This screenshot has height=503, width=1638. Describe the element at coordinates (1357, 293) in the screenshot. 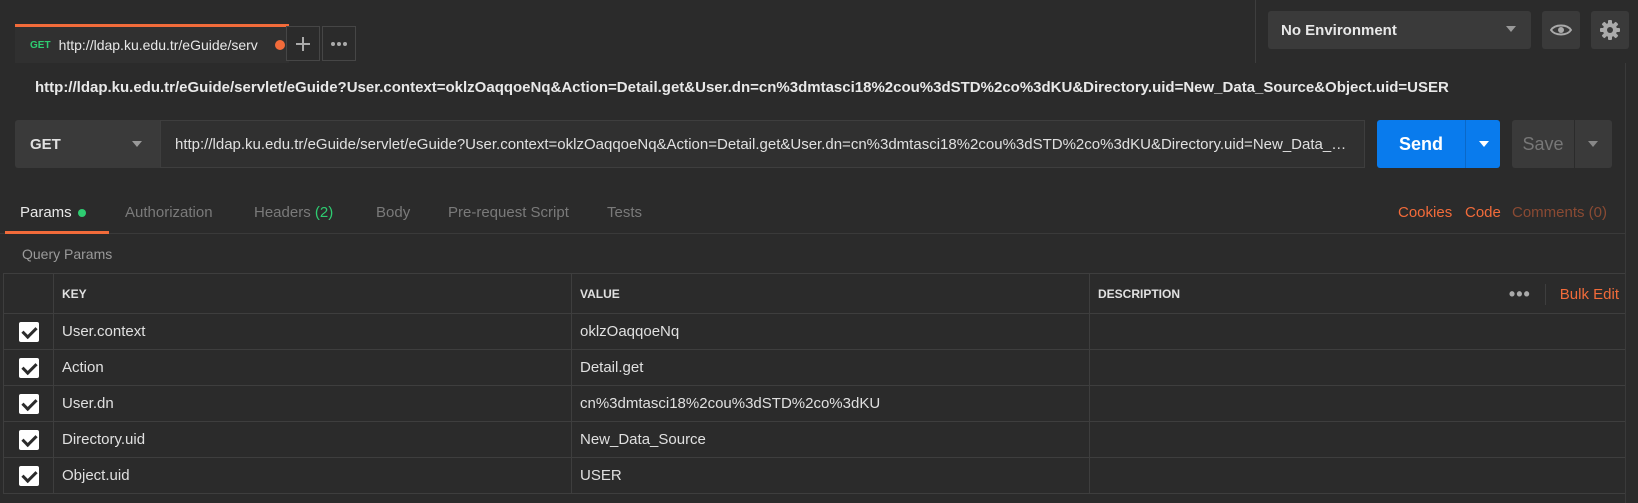

I see `description-column-header: DESCRIPTION ••• Bulk Edit` at that location.